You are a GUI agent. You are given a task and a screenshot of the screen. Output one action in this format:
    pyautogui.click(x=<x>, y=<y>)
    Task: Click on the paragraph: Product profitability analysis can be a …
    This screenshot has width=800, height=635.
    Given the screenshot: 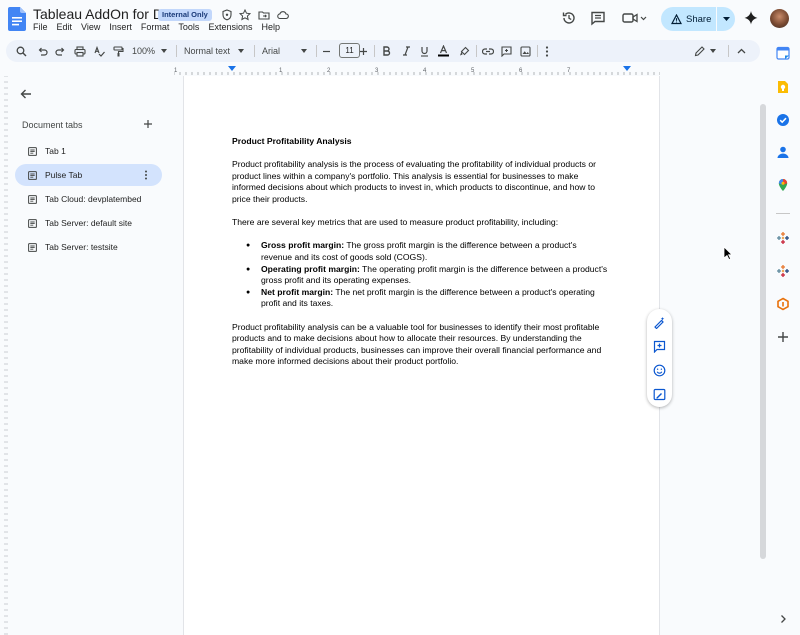 What is the action you would take?
    pyautogui.click(x=421, y=345)
    